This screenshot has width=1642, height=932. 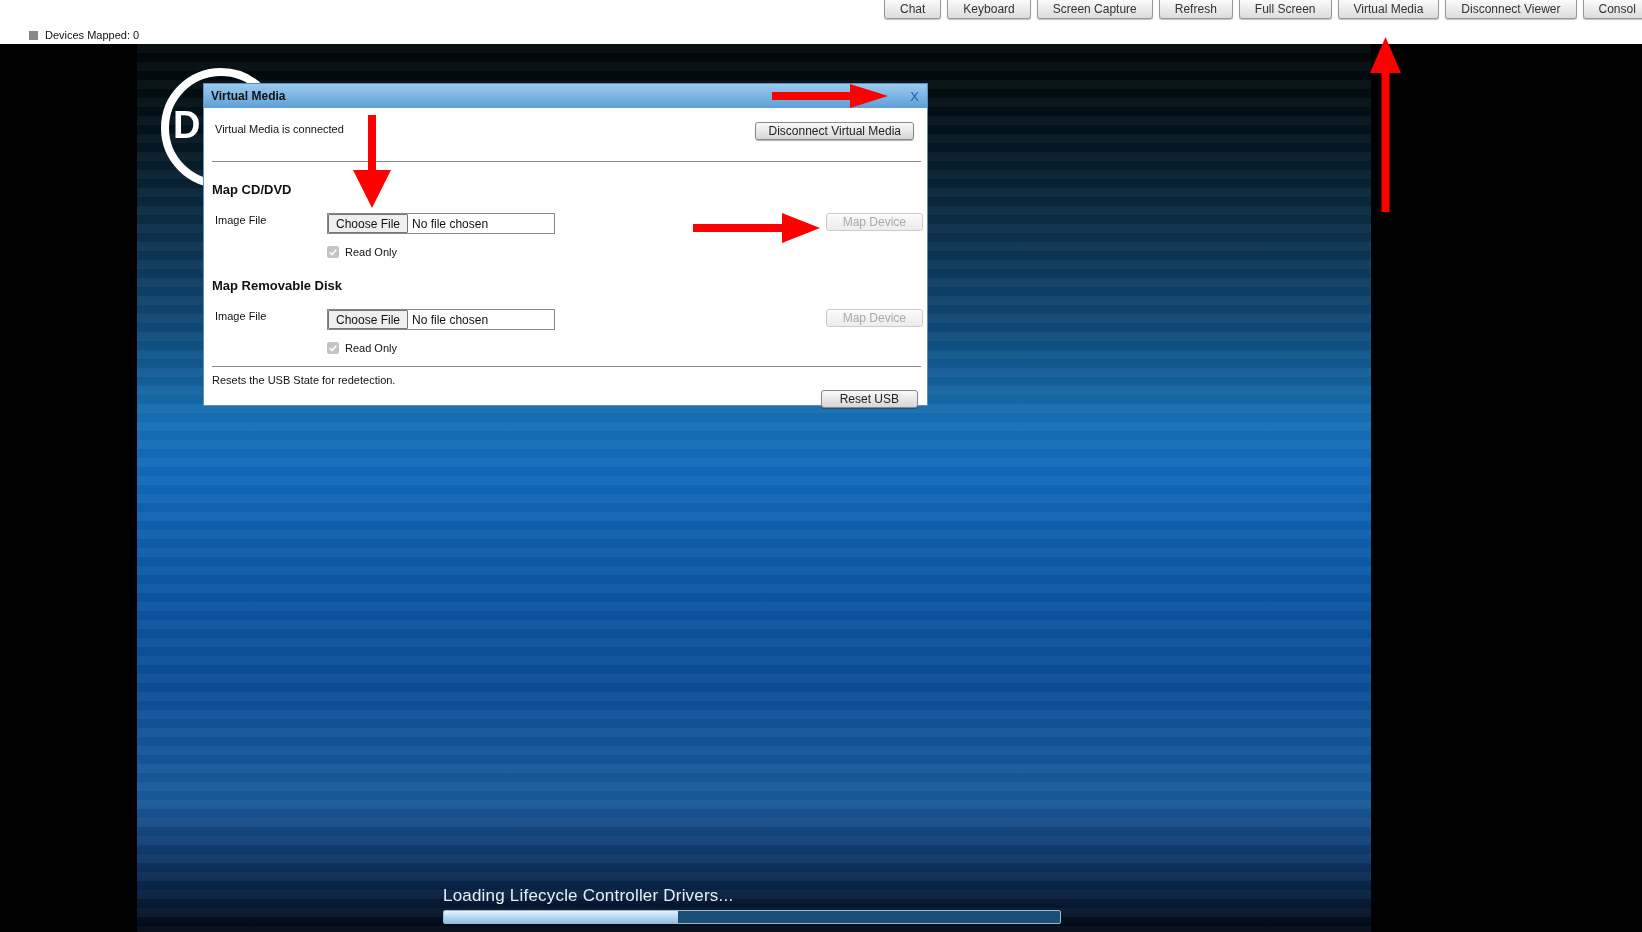 I want to click on devices-mapped-label: Devices Mapped: 0, so click(x=92, y=35).